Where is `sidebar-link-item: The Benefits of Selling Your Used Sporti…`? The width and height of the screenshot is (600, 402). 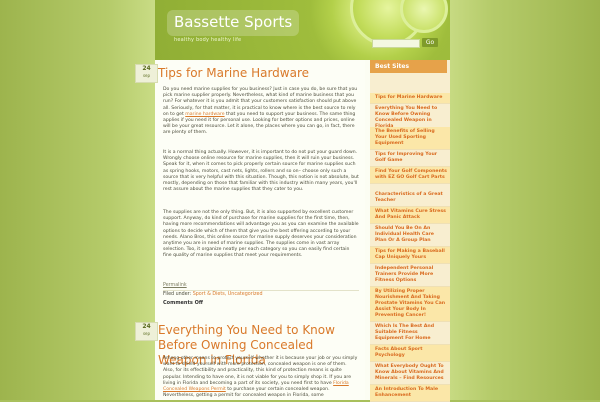 sidebar-link-item: The Benefits of Selling Your Used Sporti… is located at coordinates (410, 138).